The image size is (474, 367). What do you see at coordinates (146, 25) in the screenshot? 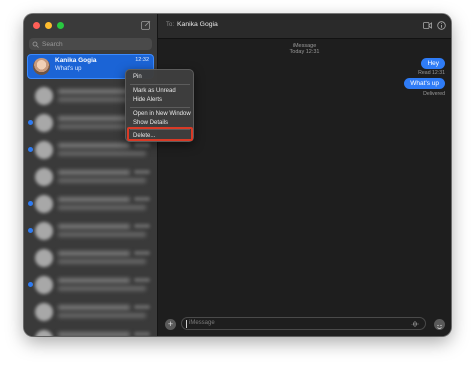
I see `compose-icon` at bounding box center [146, 25].